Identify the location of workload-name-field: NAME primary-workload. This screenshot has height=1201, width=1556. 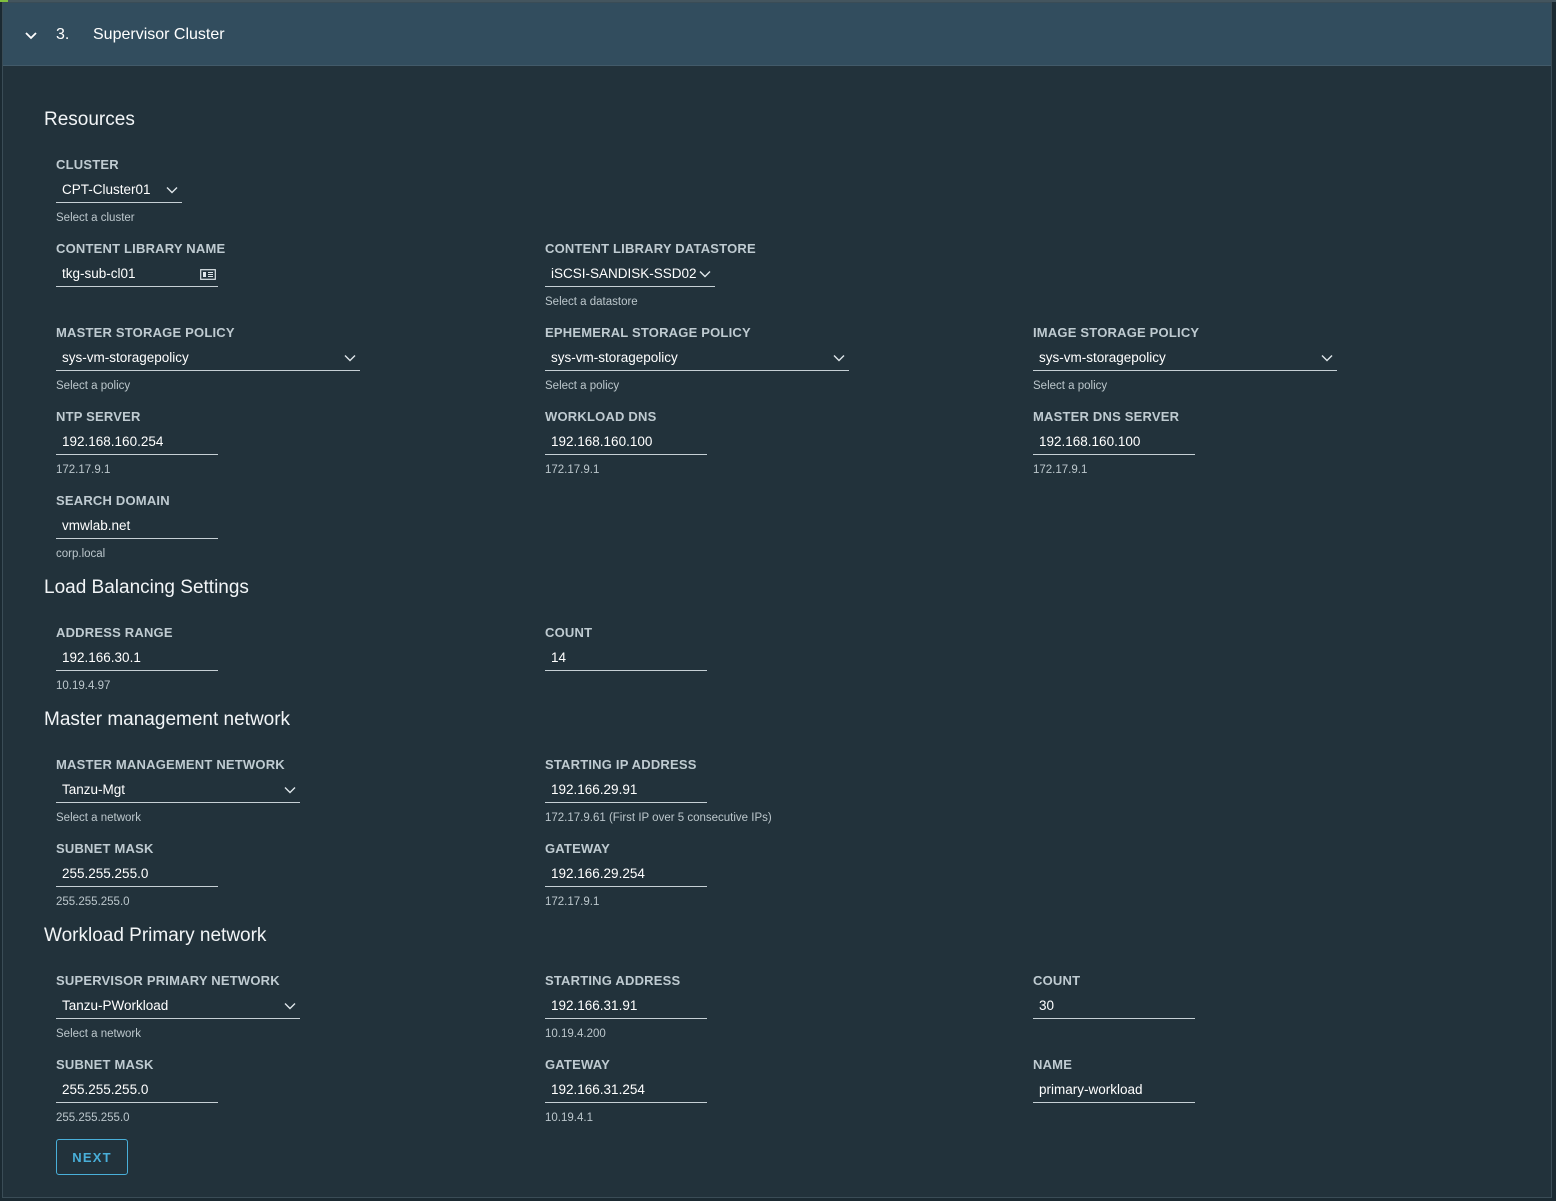
(1114, 1080).